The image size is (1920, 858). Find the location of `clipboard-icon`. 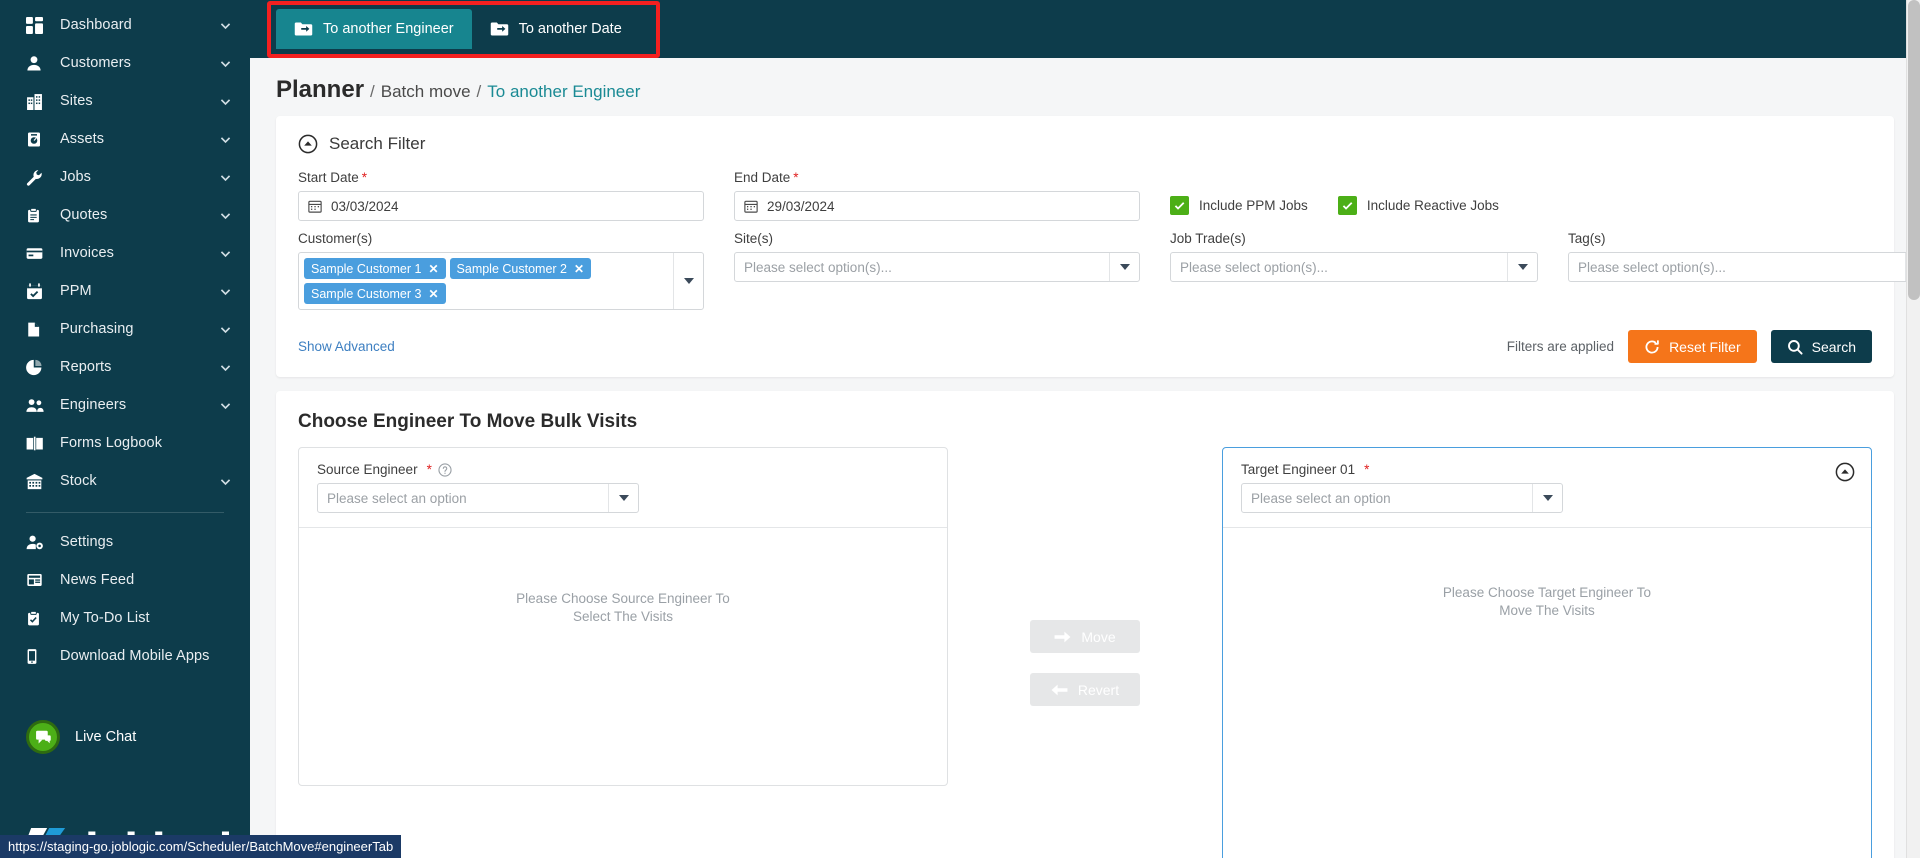

clipboard-icon is located at coordinates (37, 215).